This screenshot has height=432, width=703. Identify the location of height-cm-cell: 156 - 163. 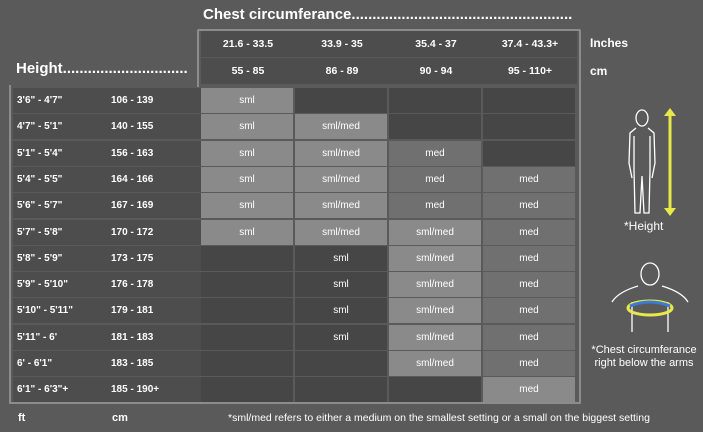
(155, 153).